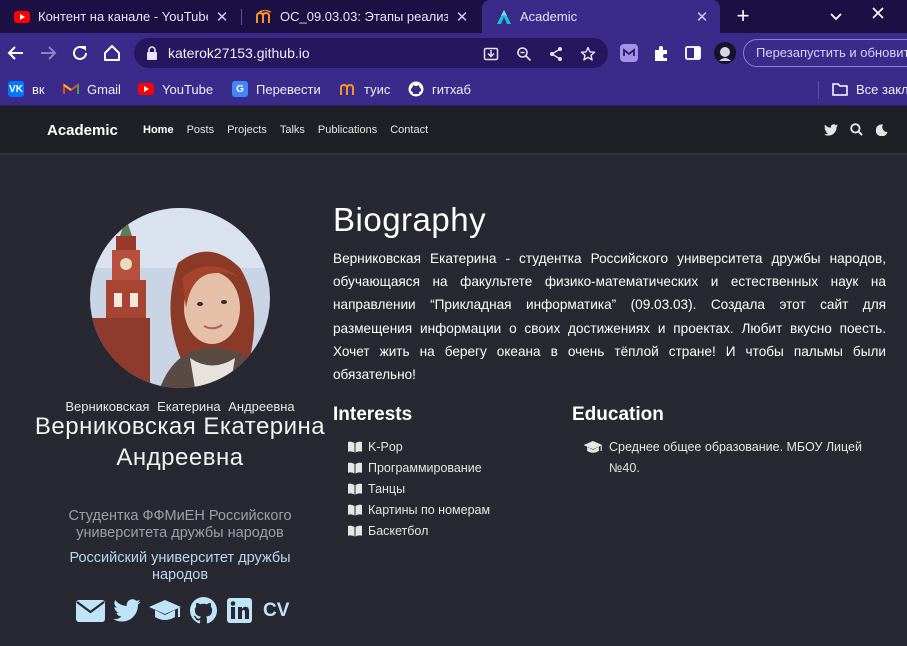  Describe the element at coordinates (16, 89) in the screenshot. I see `vk-icon: VK` at that location.